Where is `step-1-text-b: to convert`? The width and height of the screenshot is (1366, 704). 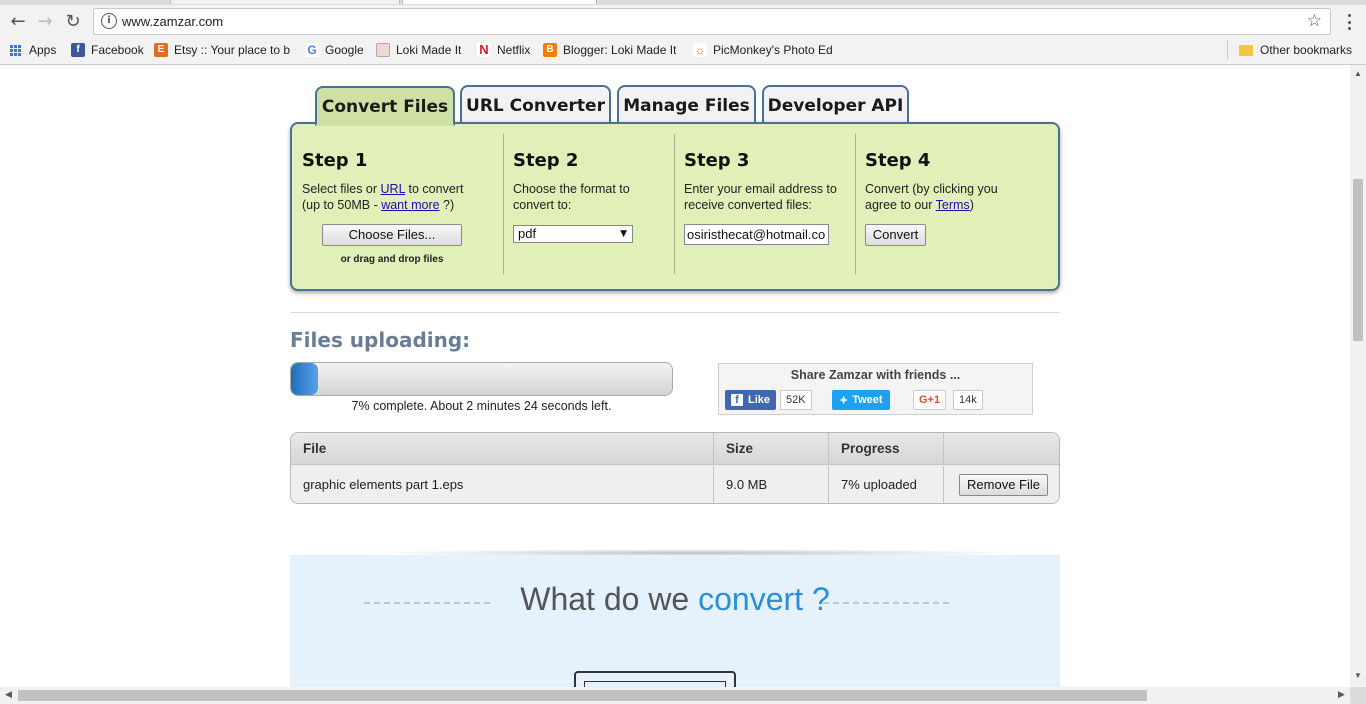
step-1-text-b: to convert is located at coordinates (434, 189).